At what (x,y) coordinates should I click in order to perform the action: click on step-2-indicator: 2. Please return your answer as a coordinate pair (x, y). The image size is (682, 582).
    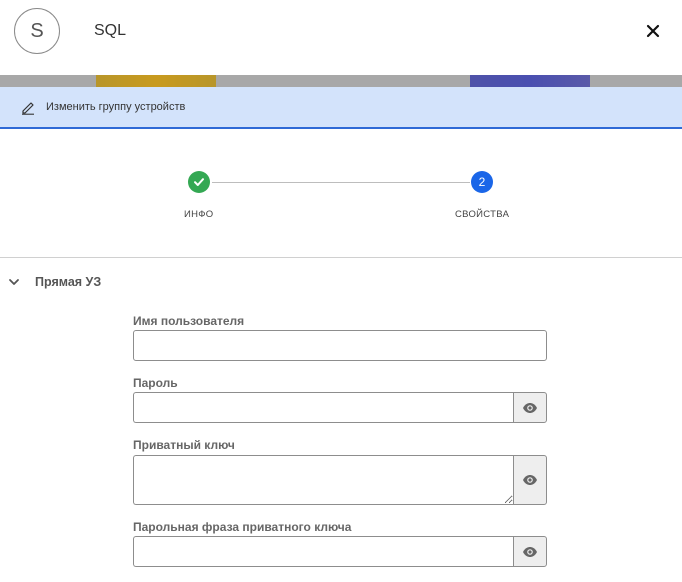
    Looking at the image, I should click on (482, 182).